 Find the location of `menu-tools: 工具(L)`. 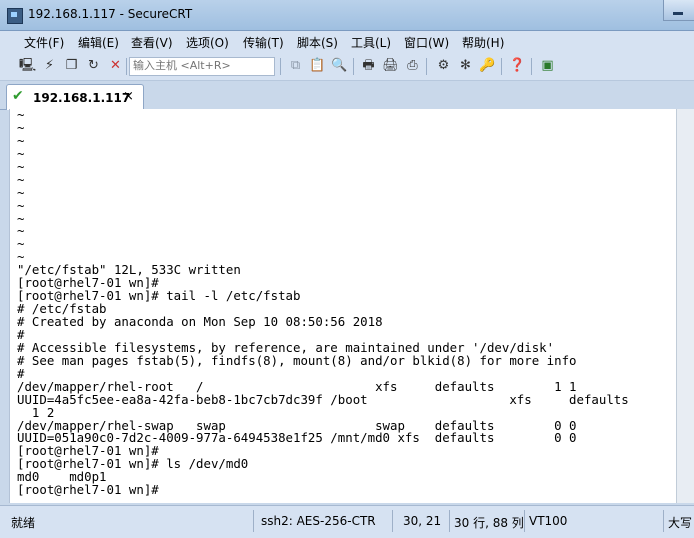

menu-tools: 工具(L) is located at coordinates (371, 42).